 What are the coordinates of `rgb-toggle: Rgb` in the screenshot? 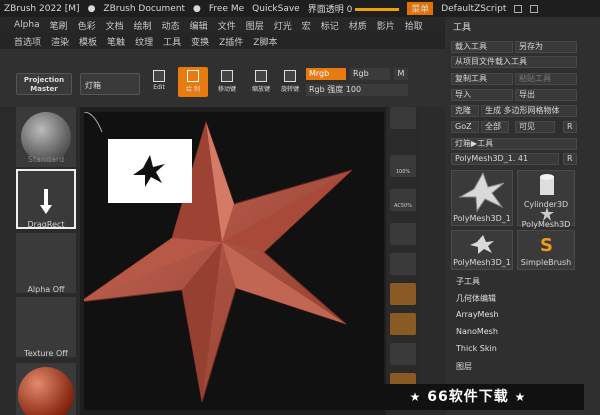 It's located at (370, 74).